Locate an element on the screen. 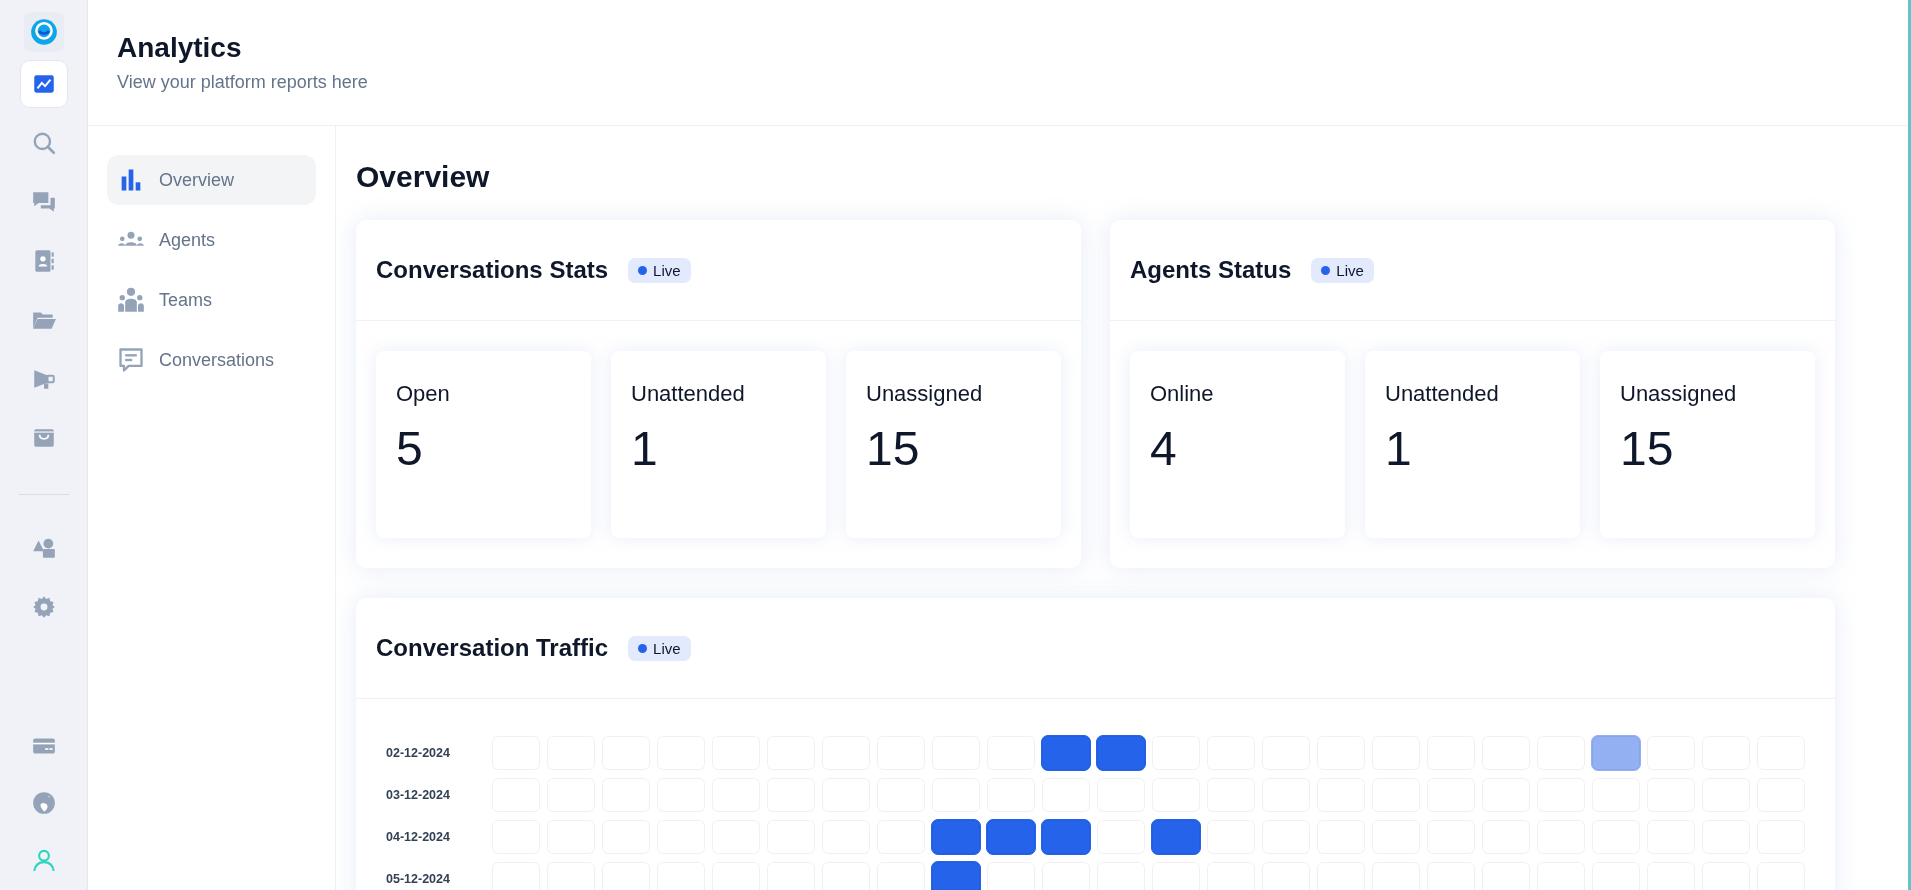  stat-value: 5 is located at coordinates (410, 448).